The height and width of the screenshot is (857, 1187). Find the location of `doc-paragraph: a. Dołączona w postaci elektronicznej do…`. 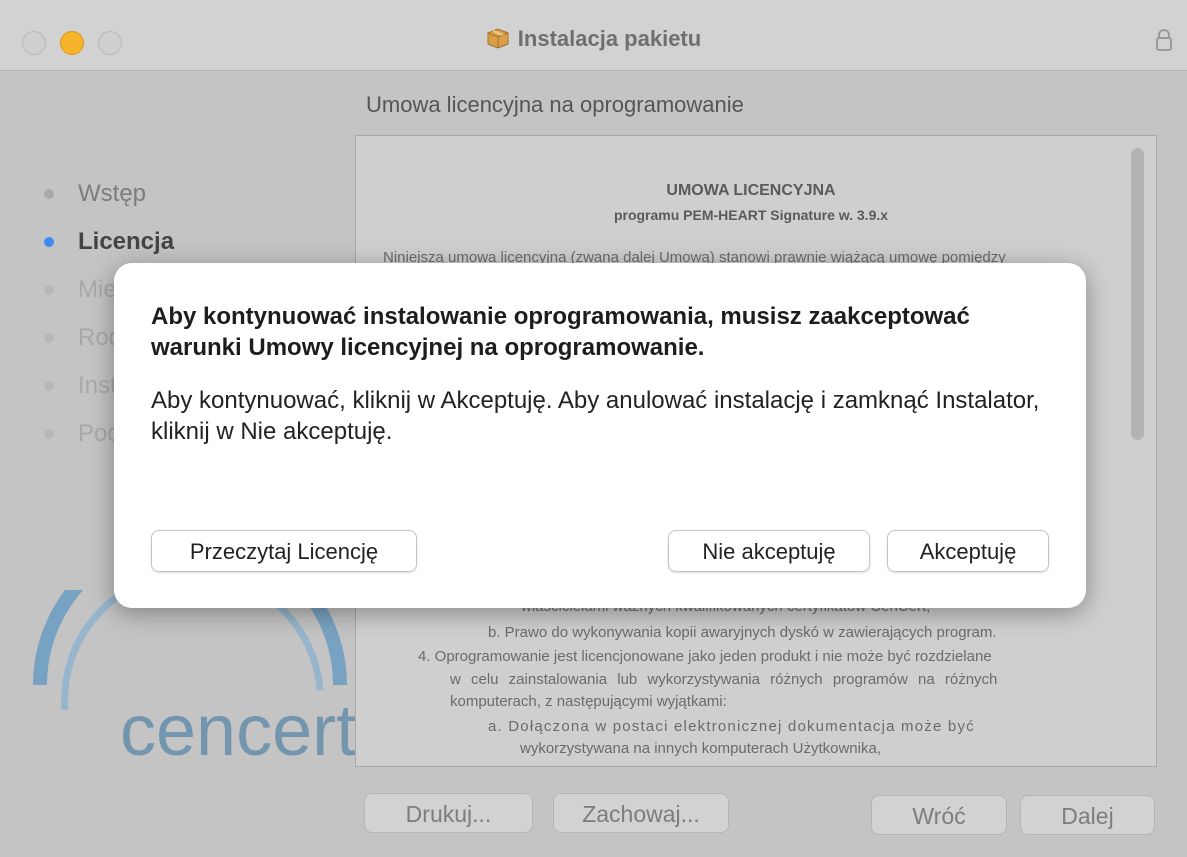

doc-paragraph: a. Dołączona w postaci elektronicznej do… is located at coordinates (731, 726).